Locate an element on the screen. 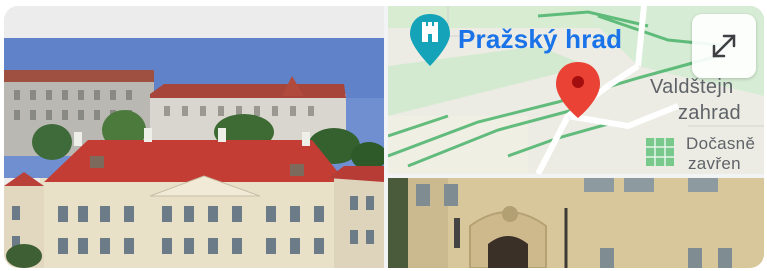 The height and width of the screenshot is (271, 767). expand-icon is located at coordinates (724, 46).